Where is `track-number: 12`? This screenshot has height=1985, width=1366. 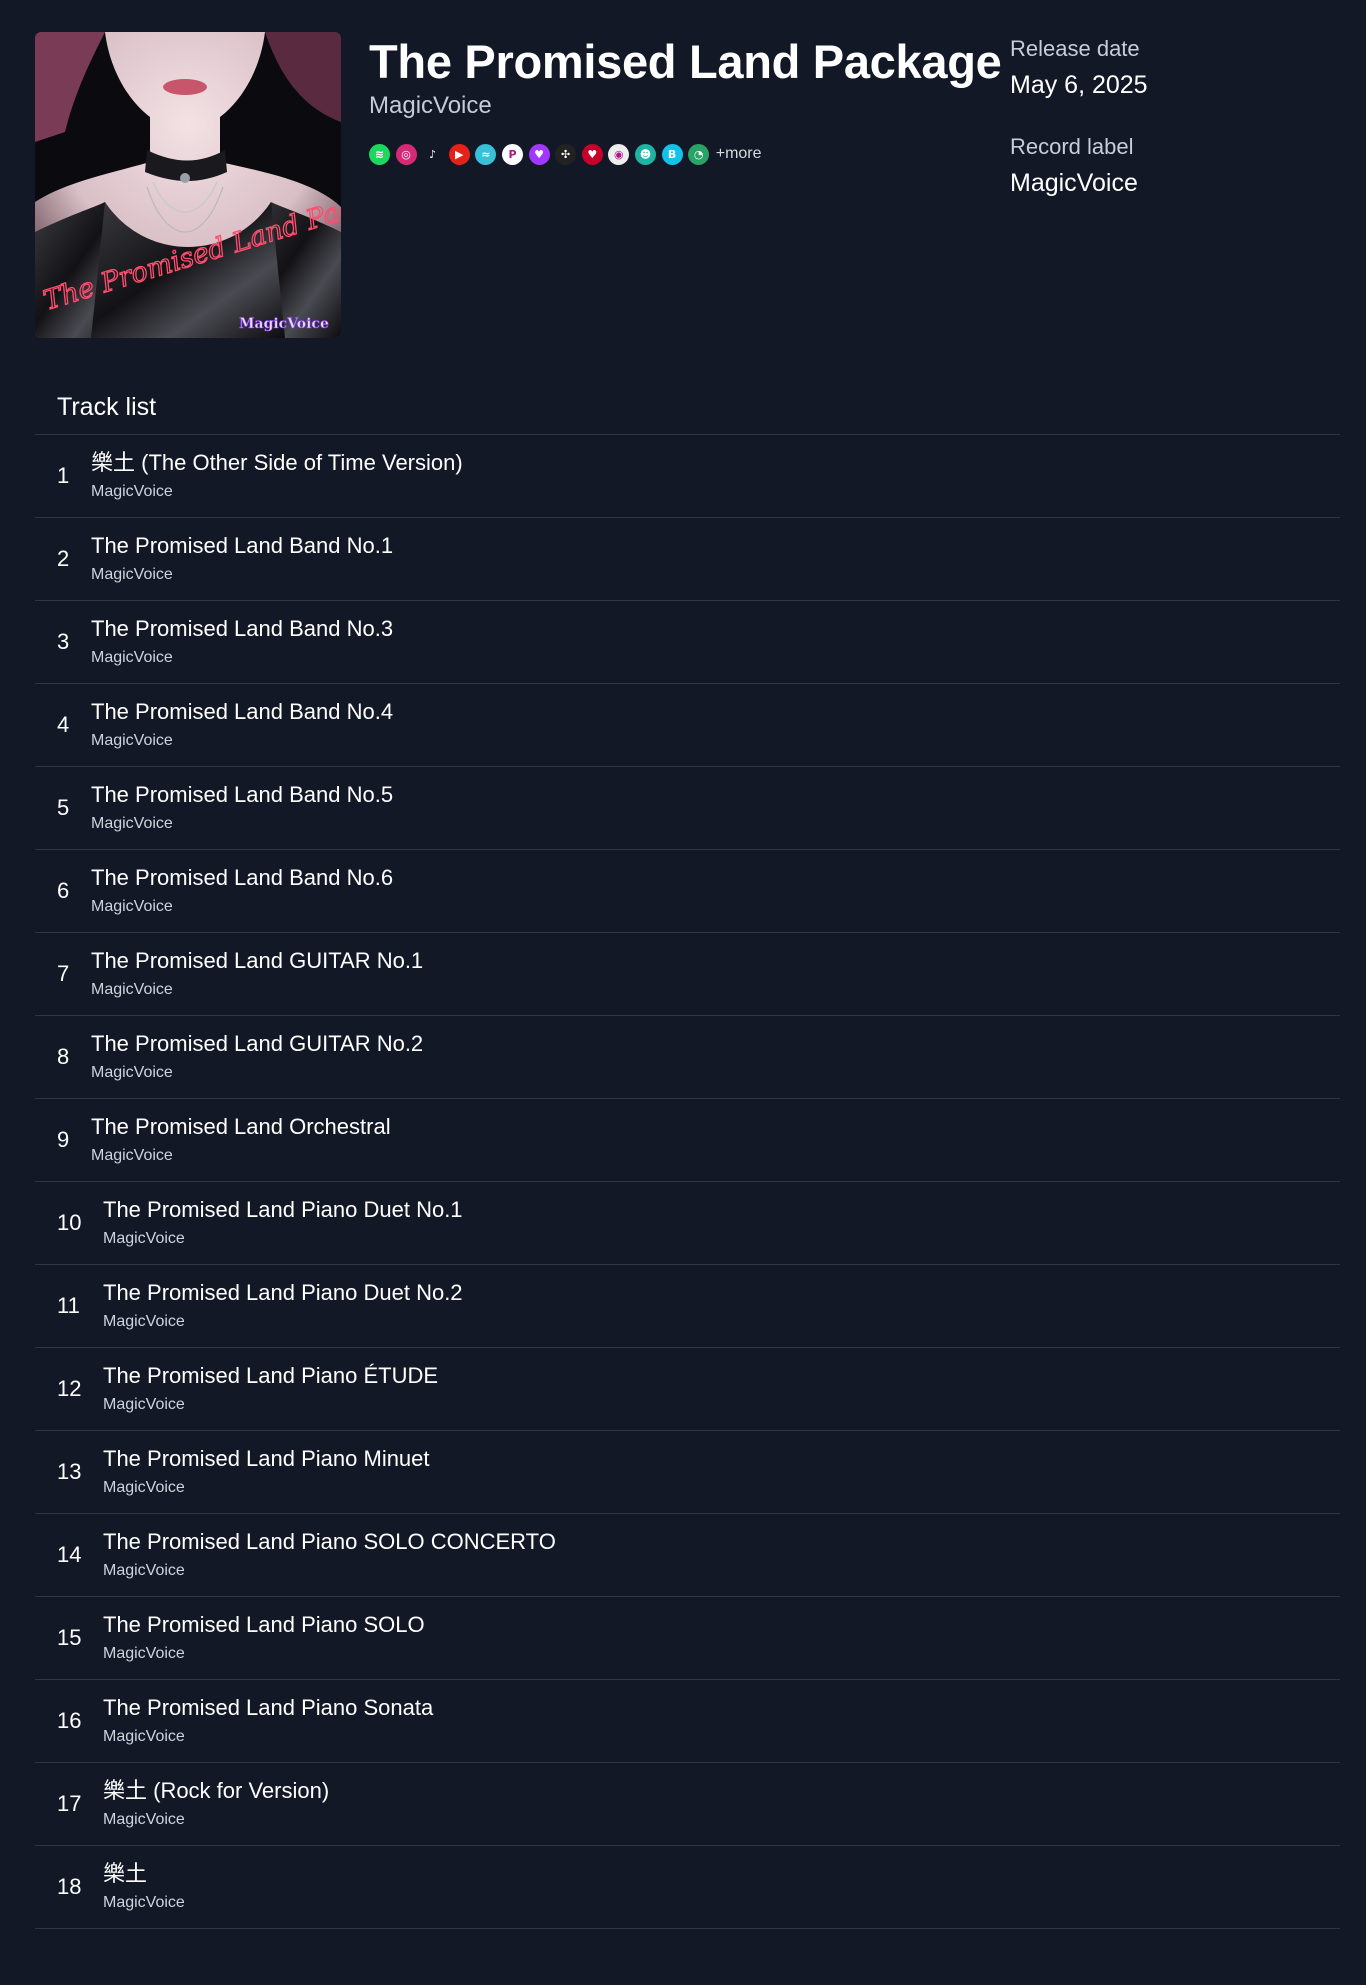 track-number: 12 is located at coordinates (69, 1388).